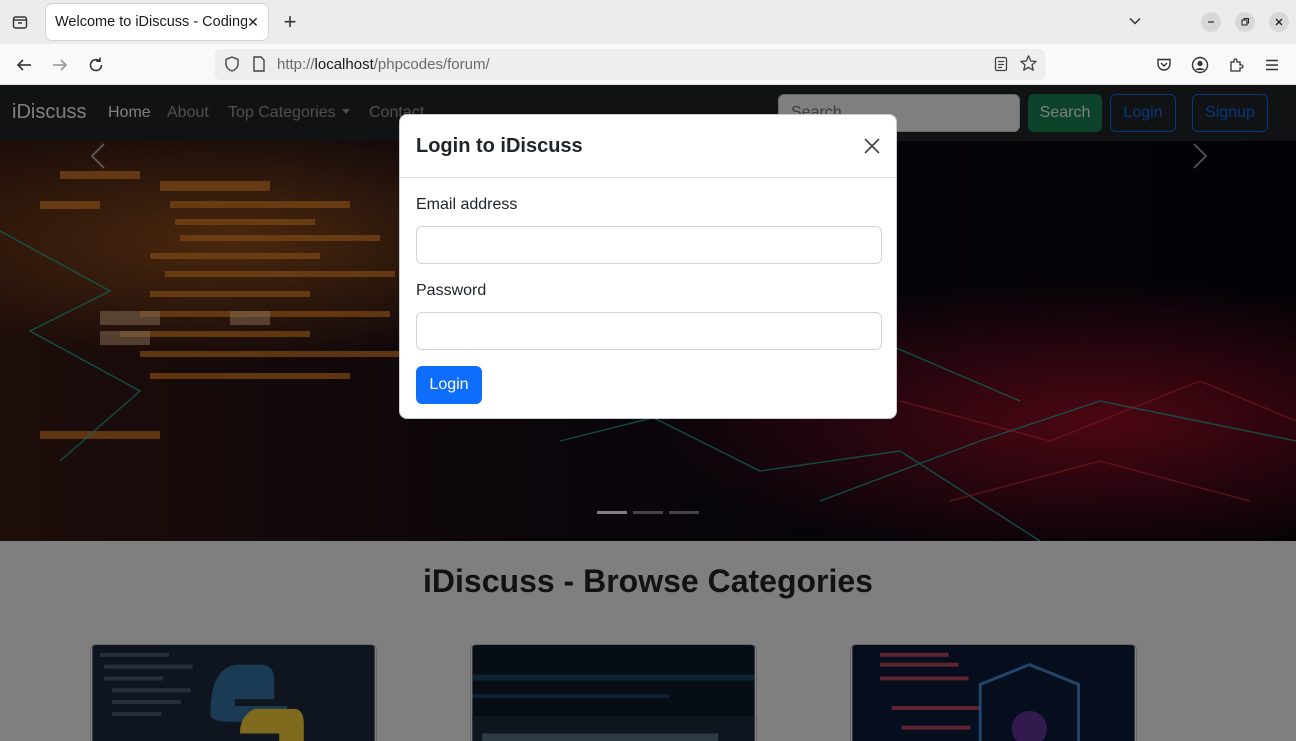 This screenshot has width=1296, height=741. Describe the element at coordinates (1279, 22) in the screenshot. I see `close-window-icon` at that location.